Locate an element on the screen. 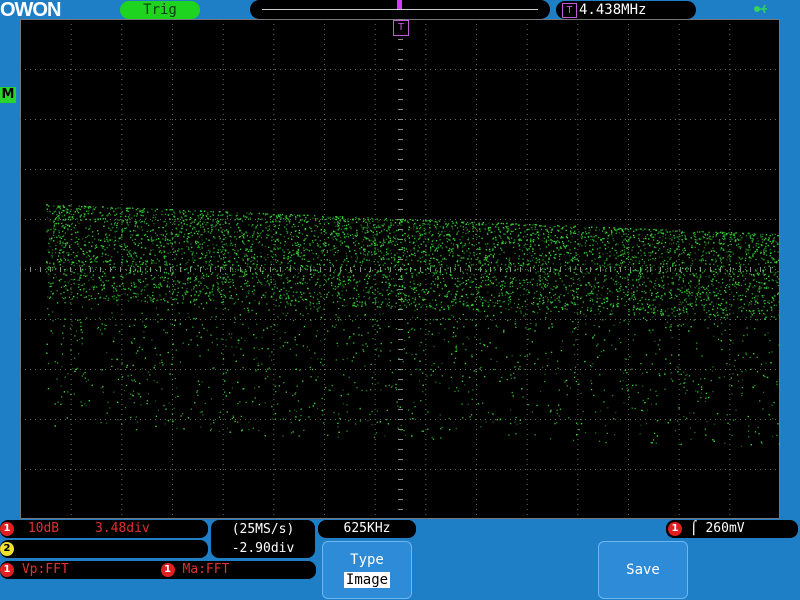  fft-source: Vp:FFT is located at coordinates (45, 569).